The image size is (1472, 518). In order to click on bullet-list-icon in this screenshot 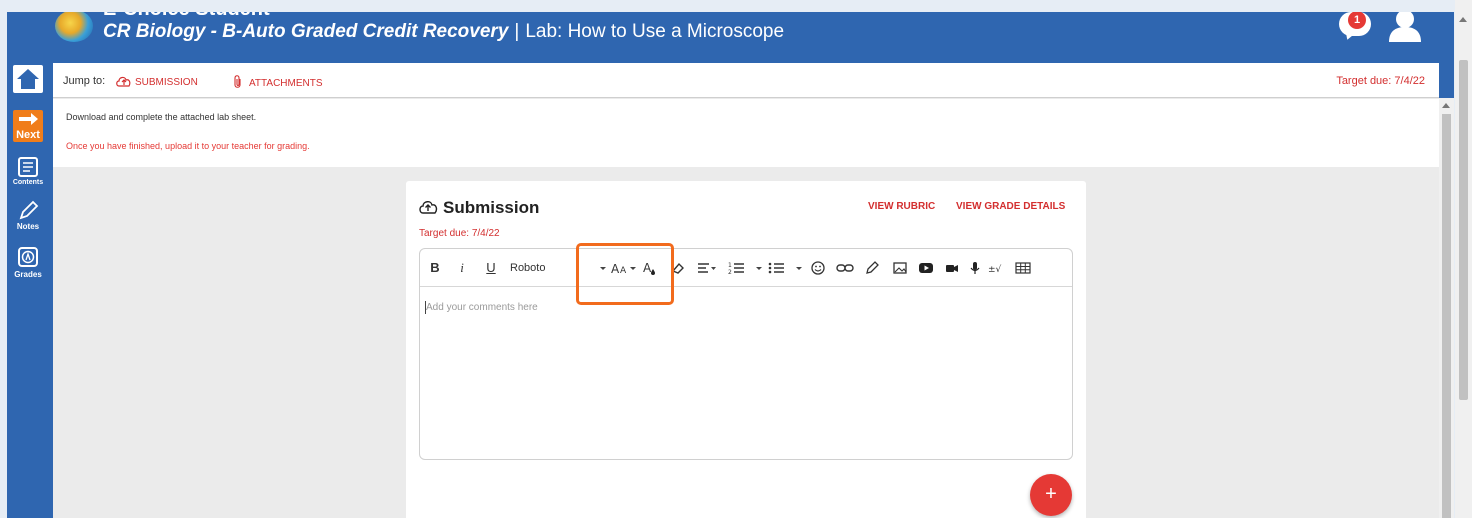, I will do `click(776, 268)`.